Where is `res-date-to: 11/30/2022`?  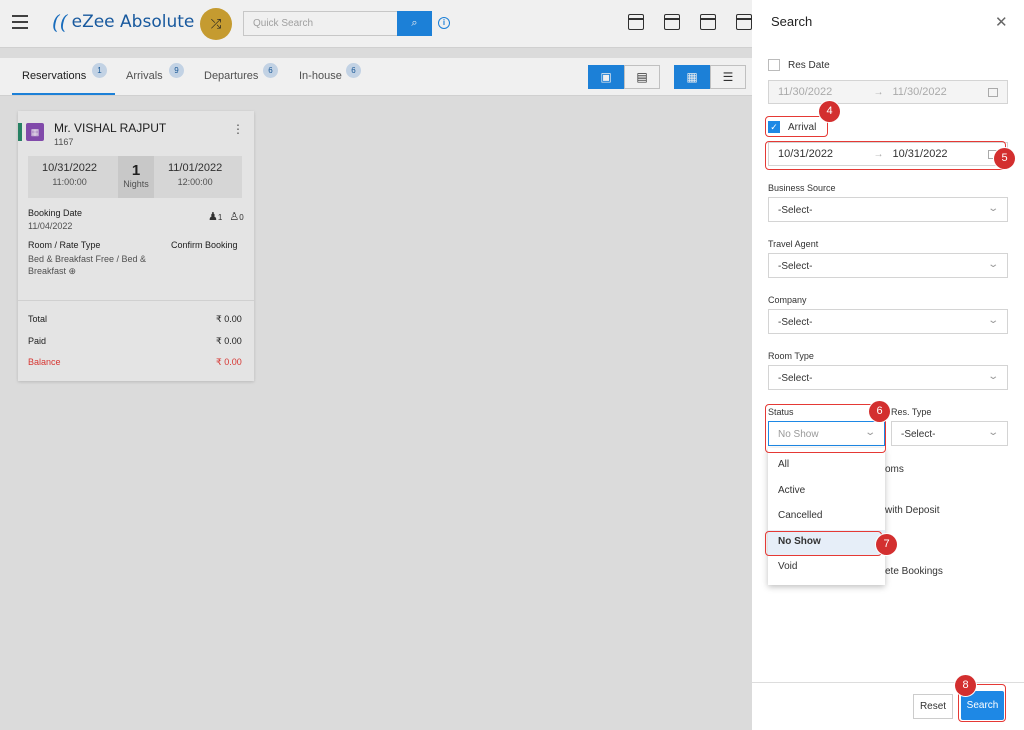 res-date-to: 11/30/2022 is located at coordinates (919, 92).